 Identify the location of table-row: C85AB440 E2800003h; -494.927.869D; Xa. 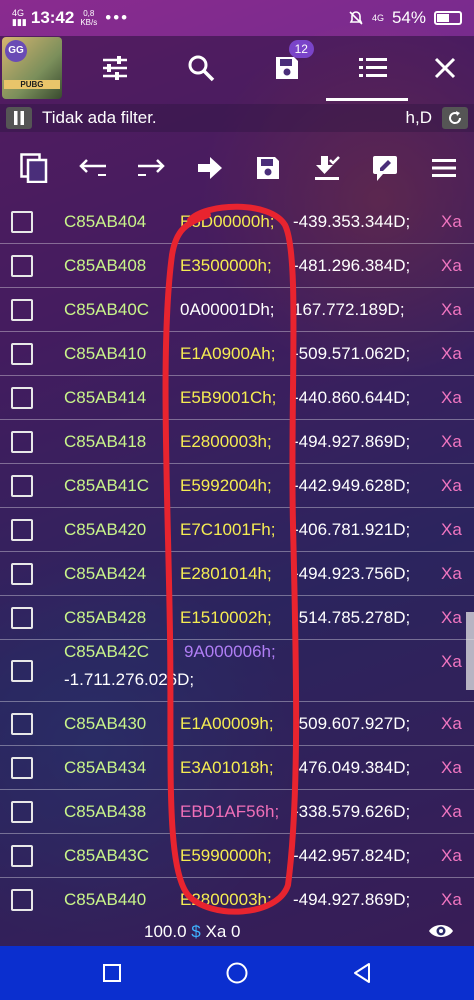
(237, 897).